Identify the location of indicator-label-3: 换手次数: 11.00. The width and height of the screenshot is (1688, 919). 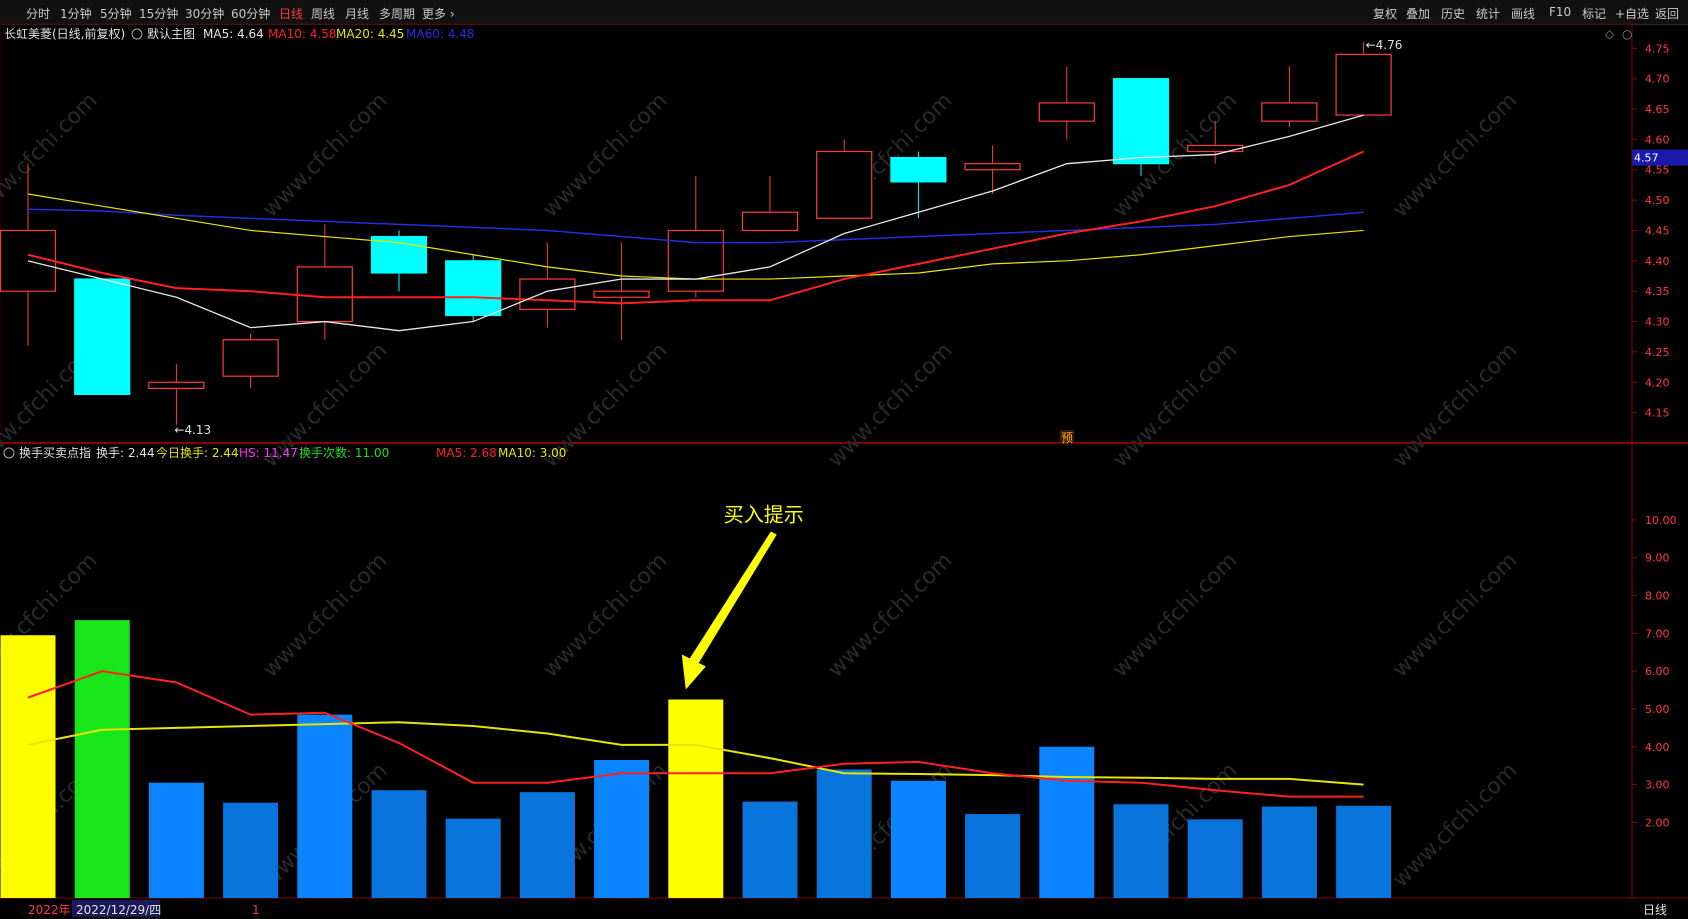
(344, 452).